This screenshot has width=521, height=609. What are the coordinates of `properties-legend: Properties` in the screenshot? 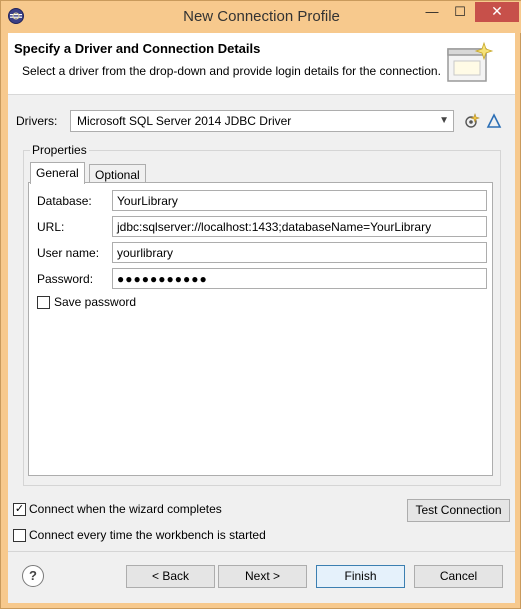 It's located at (59, 150).